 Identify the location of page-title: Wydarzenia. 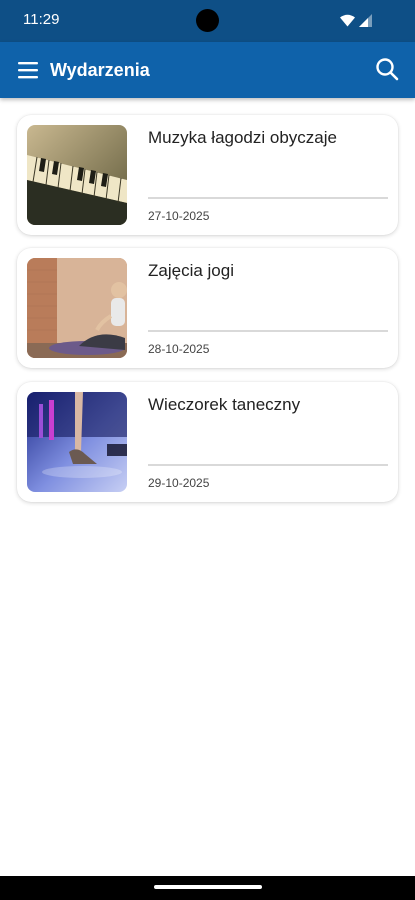
(100, 70).